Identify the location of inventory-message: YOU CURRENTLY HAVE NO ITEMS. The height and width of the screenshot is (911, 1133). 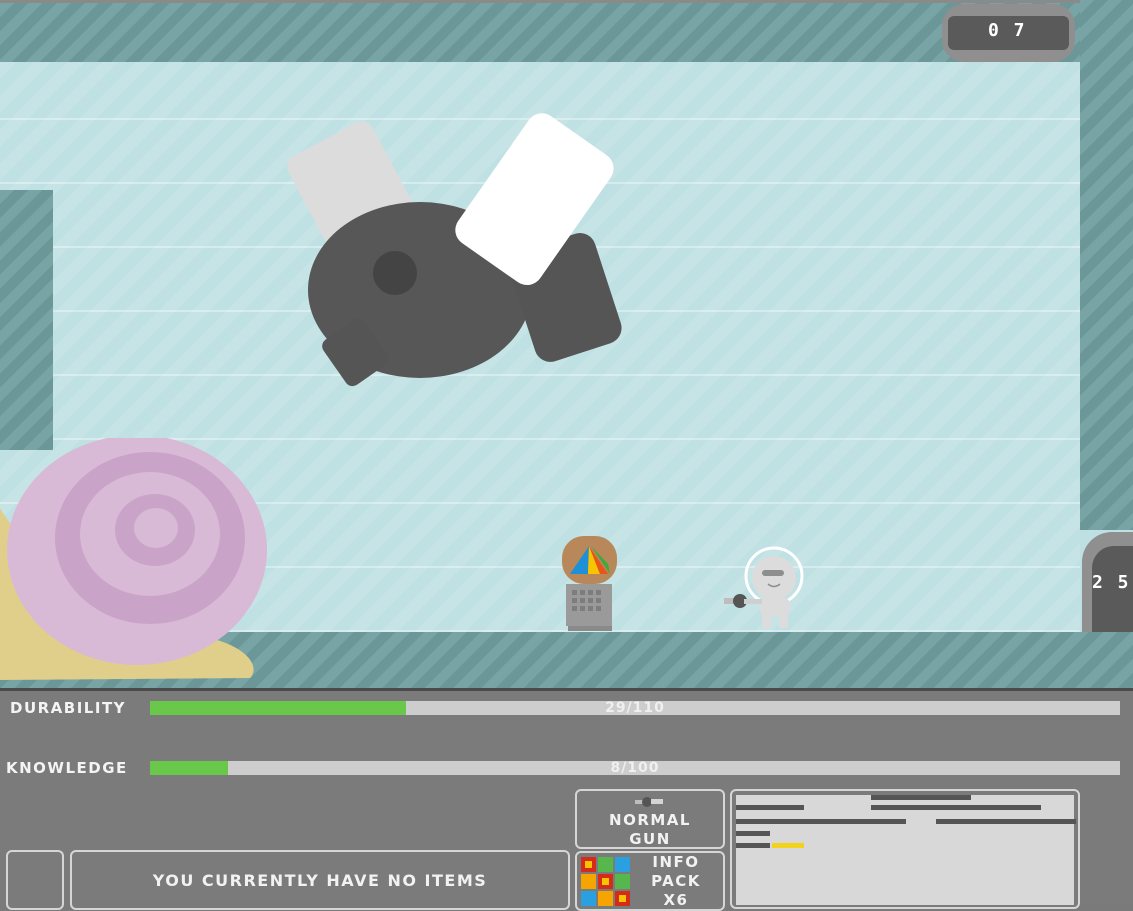
(320, 880).